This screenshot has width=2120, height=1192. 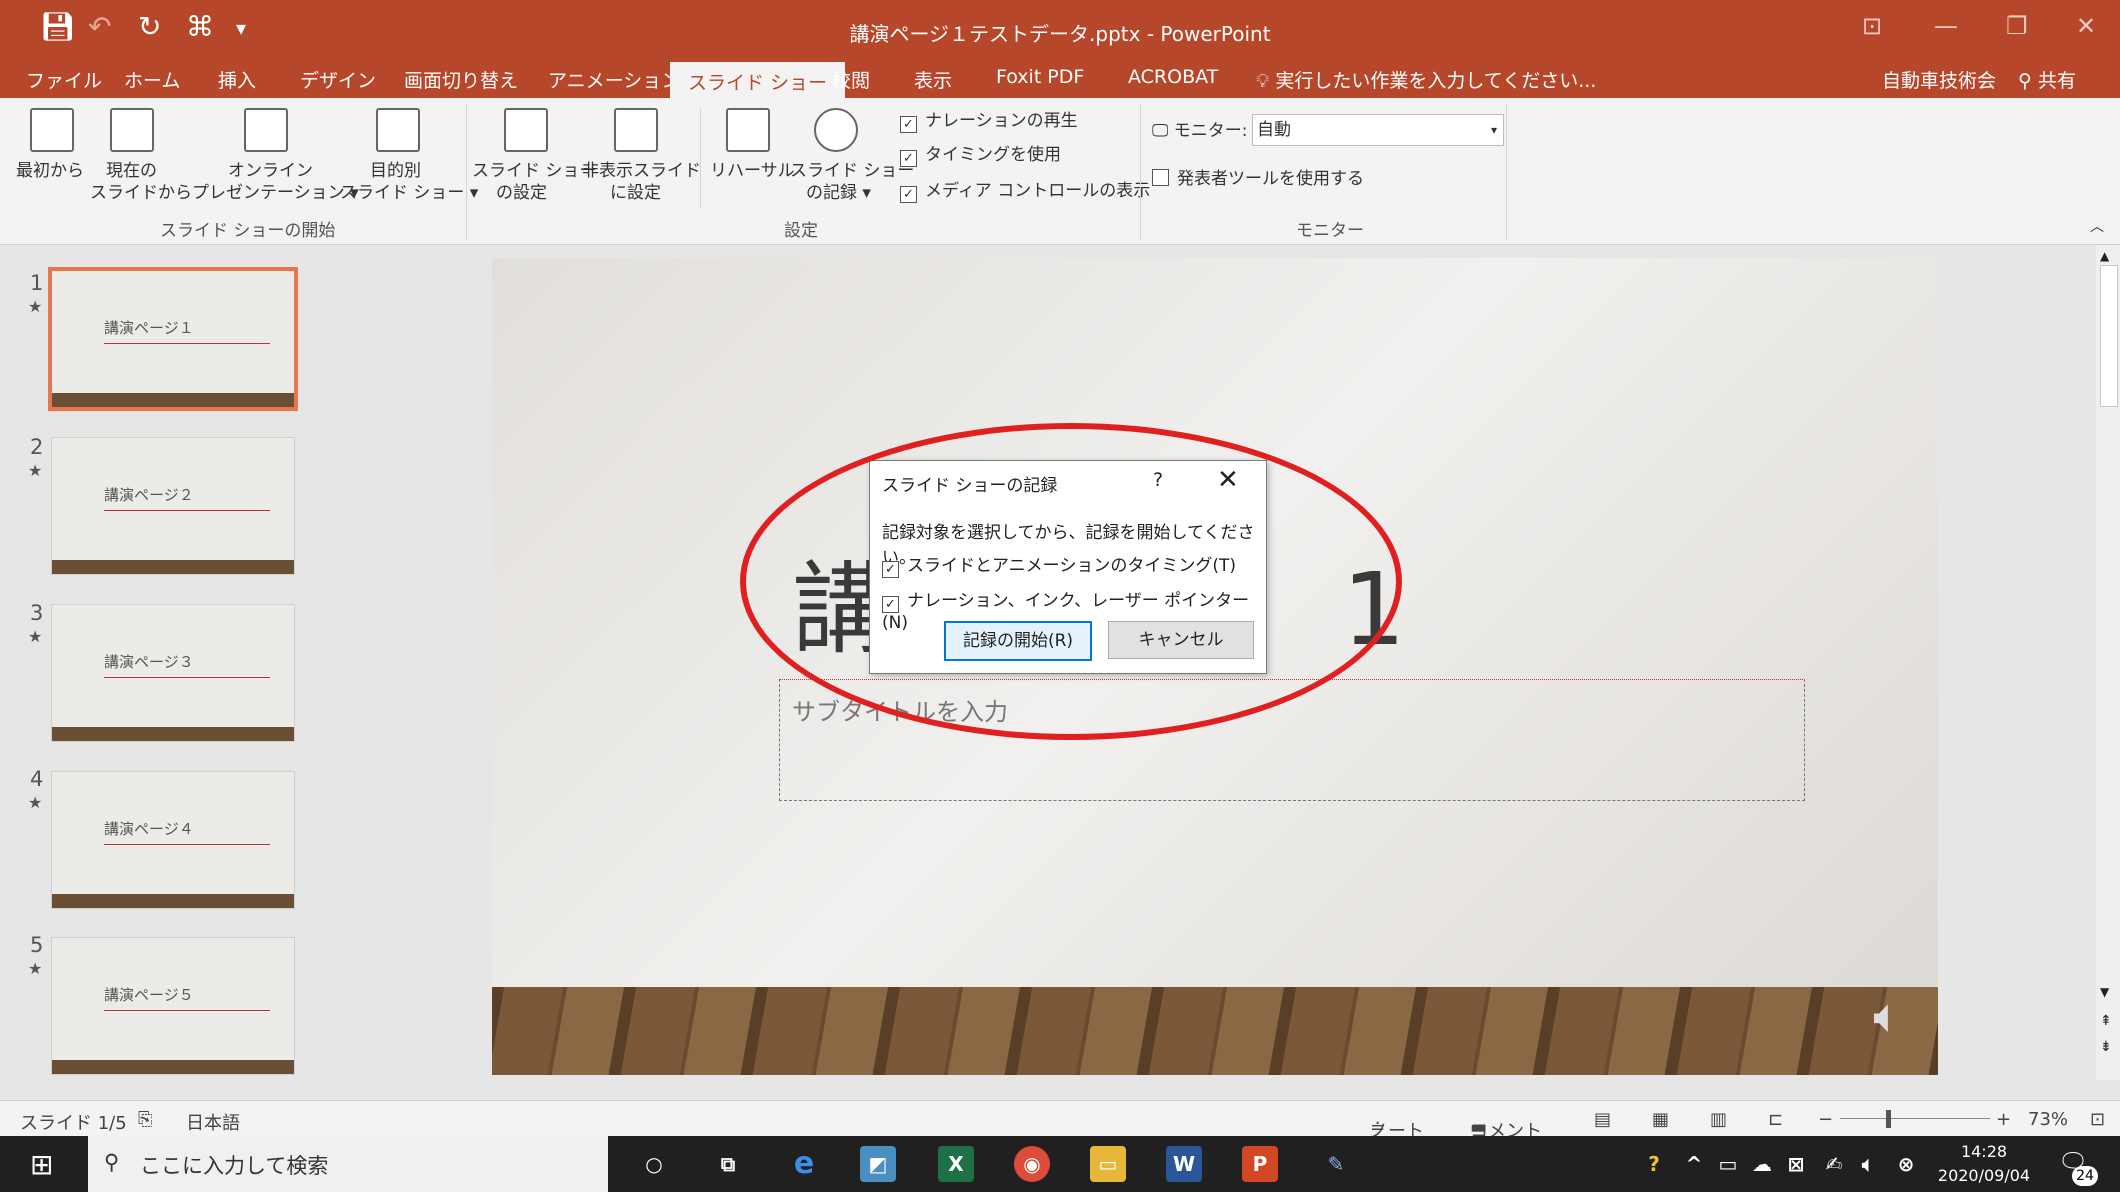 I want to click on online-label-1: オンライン, so click(x=270, y=171).